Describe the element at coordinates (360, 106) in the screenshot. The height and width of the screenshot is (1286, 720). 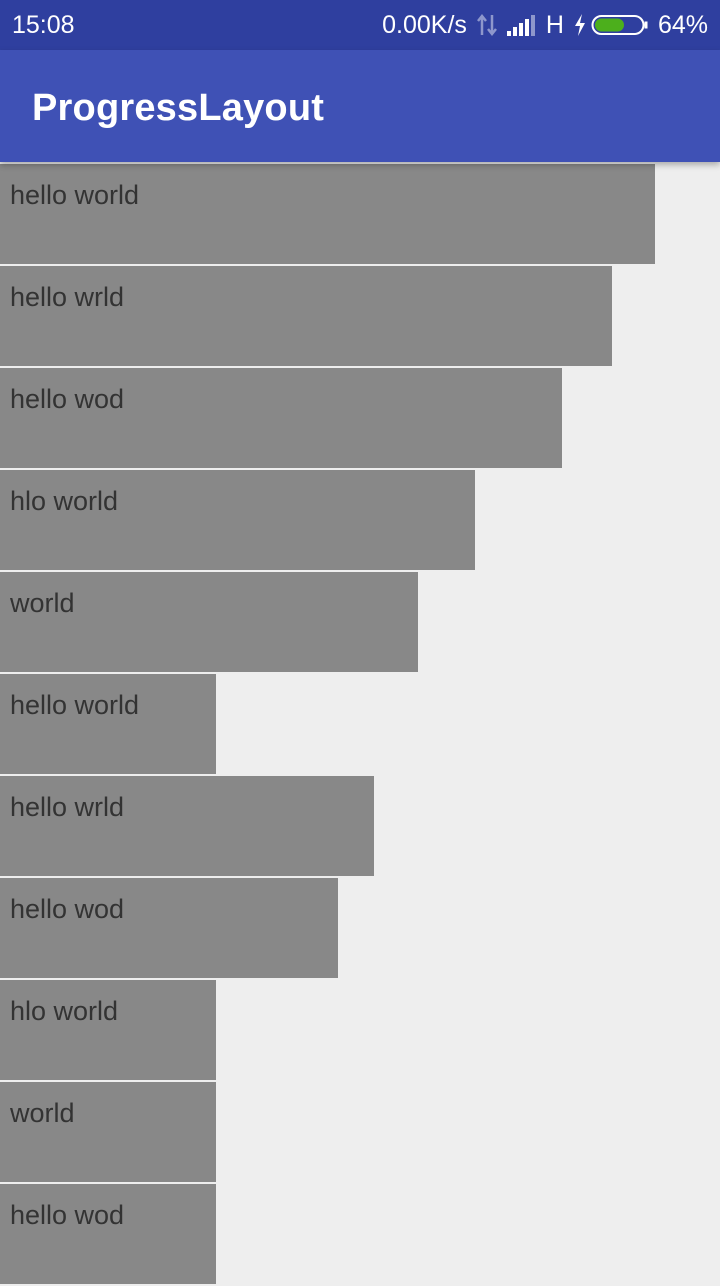
I see `app-bar: ProgressLayout` at that location.